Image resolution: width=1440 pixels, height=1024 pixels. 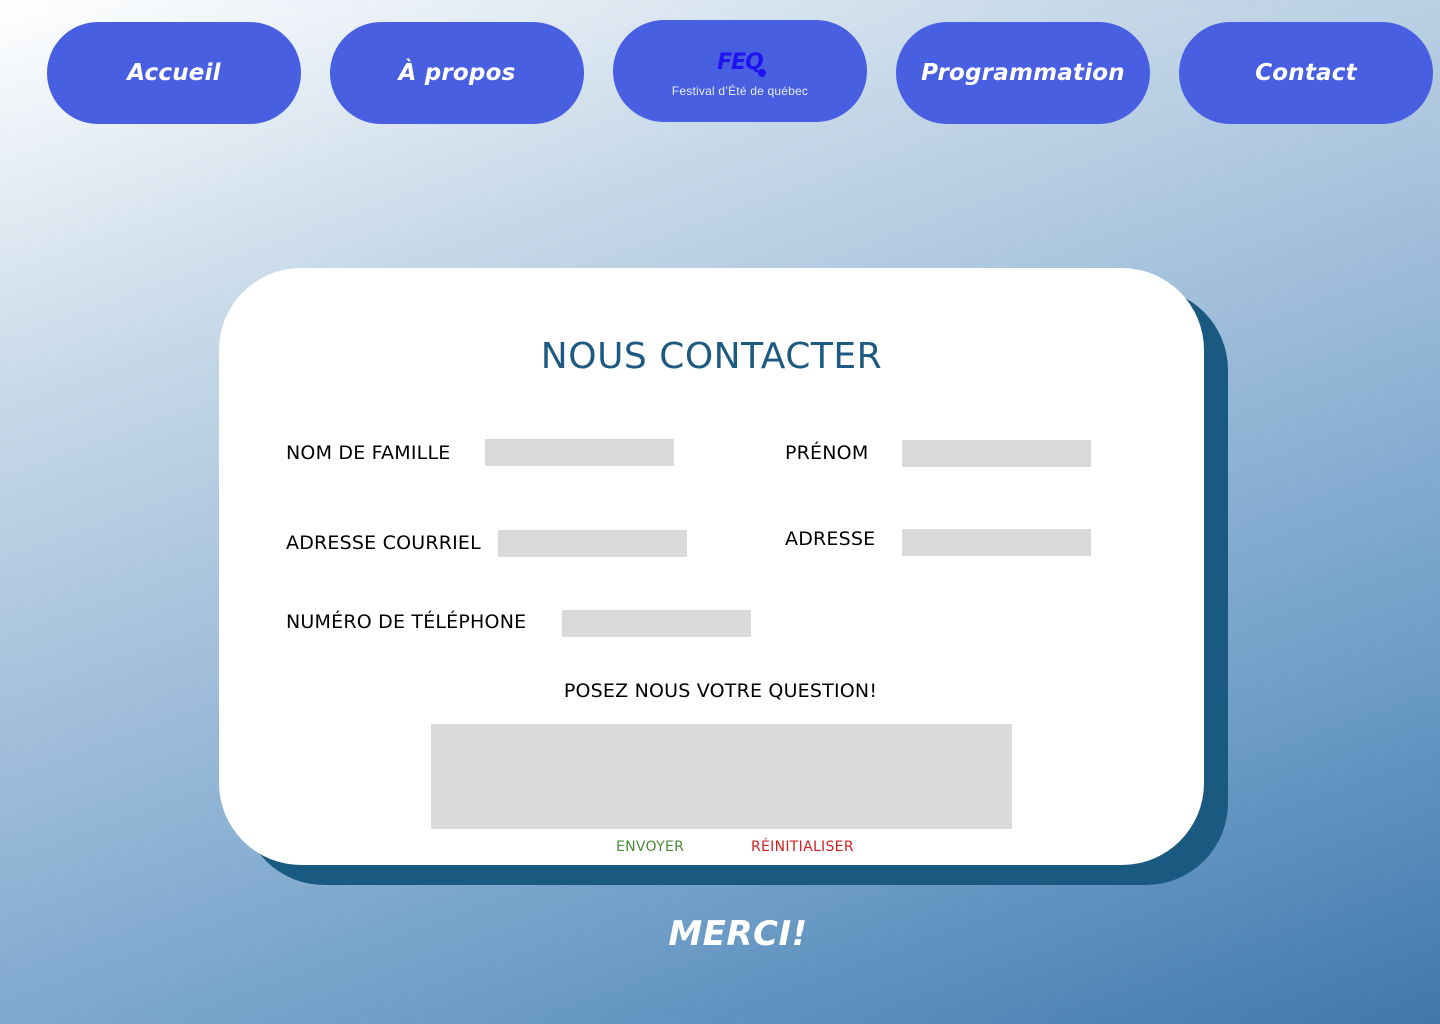 What do you see at coordinates (827, 453) in the screenshot?
I see `first-name-label: PRÉNOM` at bounding box center [827, 453].